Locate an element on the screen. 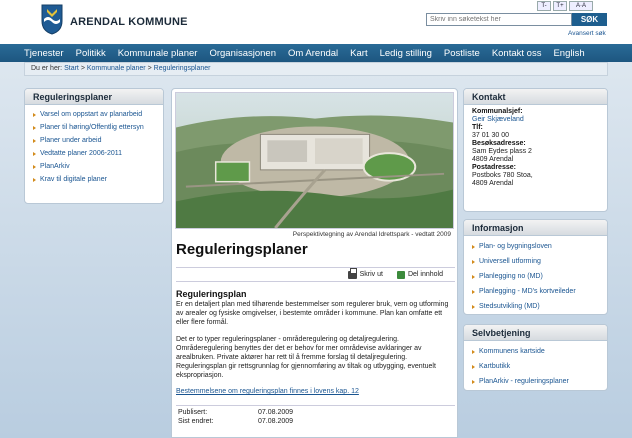 This screenshot has width=632, height=438. left-menu-item-label: Krav til digitale planer is located at coordinates (73, 179).